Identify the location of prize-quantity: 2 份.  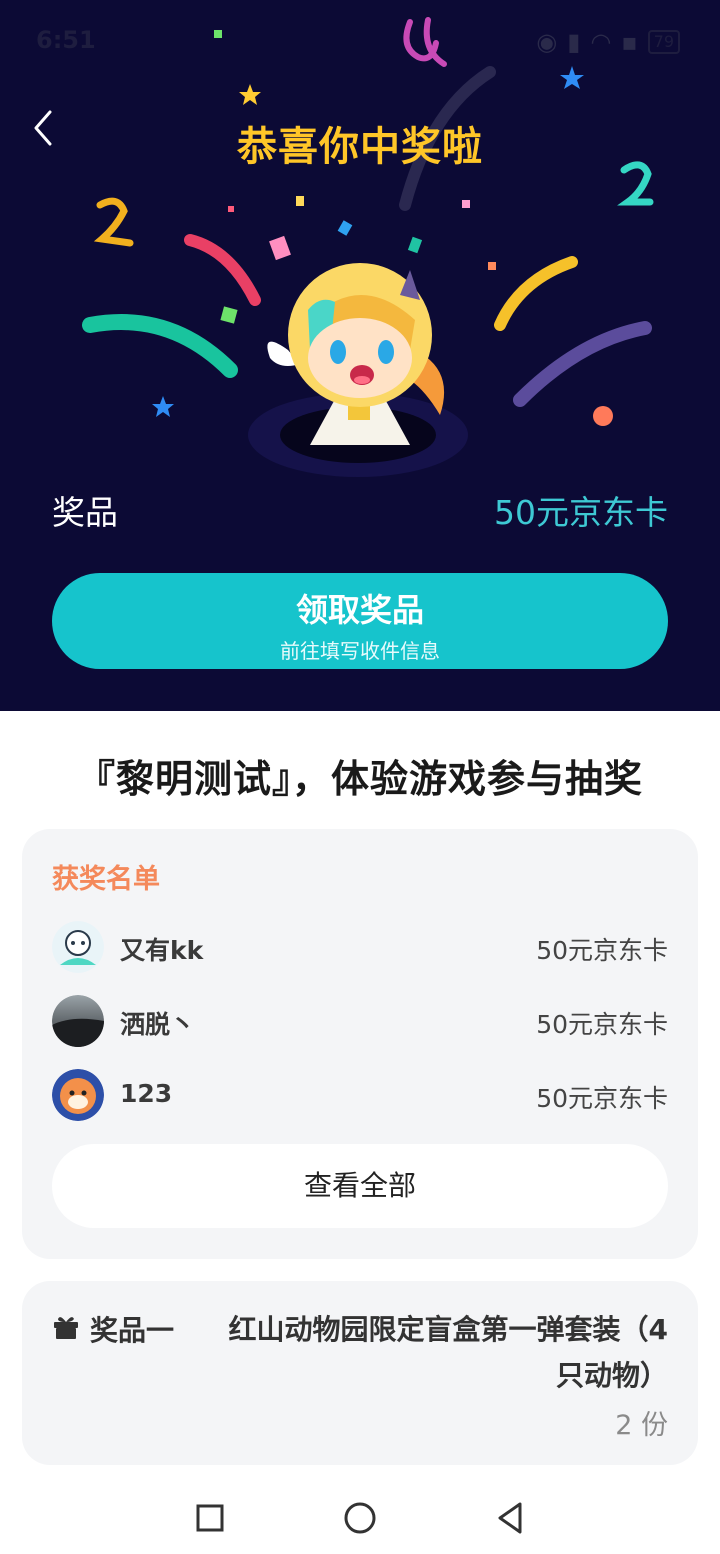
(641, 1425).